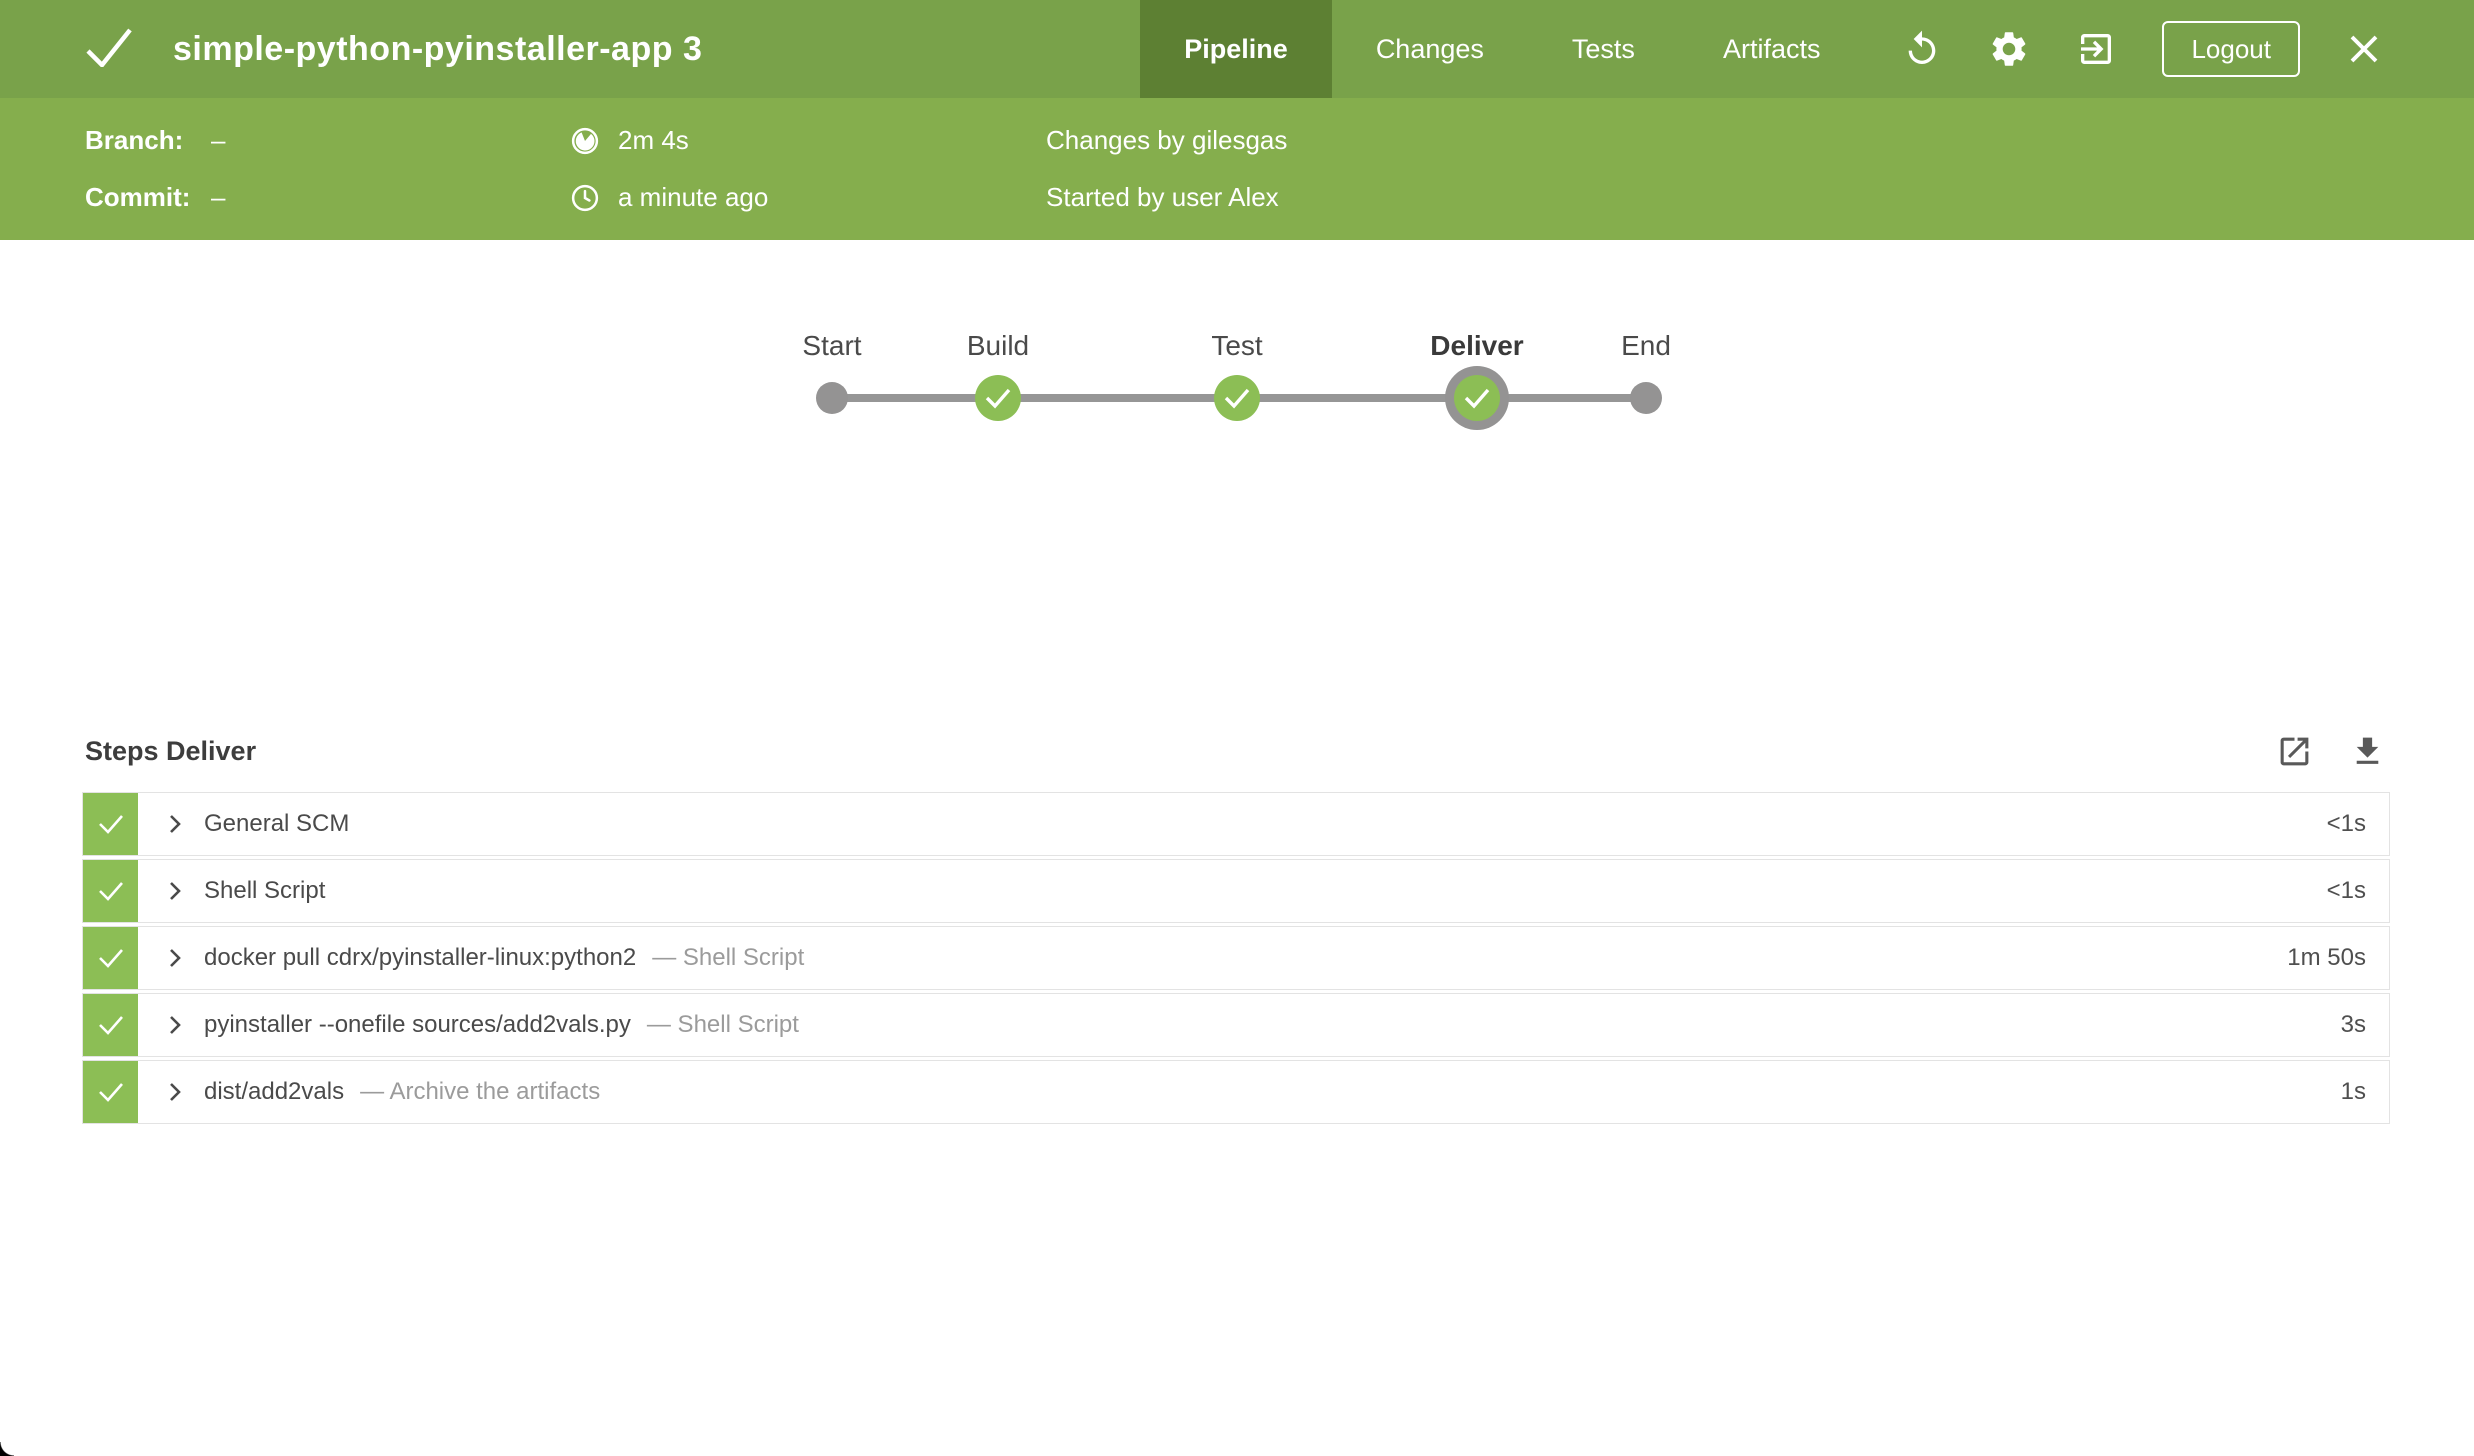 Image resolution: width=2474 pixels, height=1456 pixels. I want to click on rerun-button, so click(1922, 49).